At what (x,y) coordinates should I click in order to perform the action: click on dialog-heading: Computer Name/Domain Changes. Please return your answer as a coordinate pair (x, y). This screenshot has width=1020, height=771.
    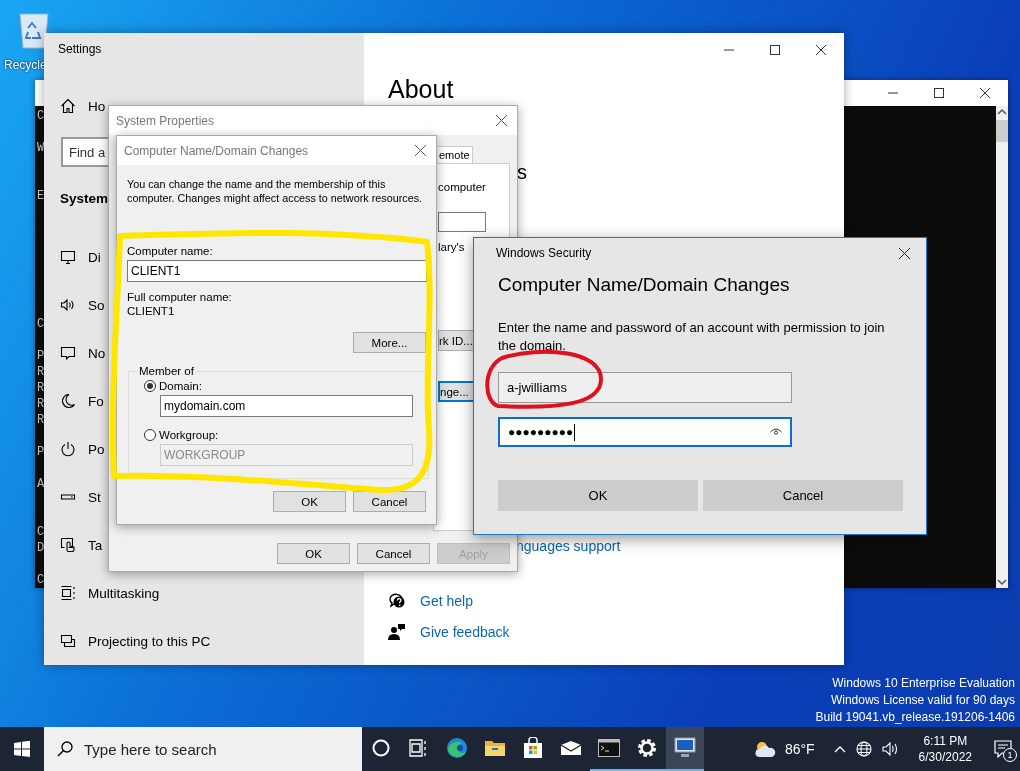
    Looking at the image, I should click on (644, 285).